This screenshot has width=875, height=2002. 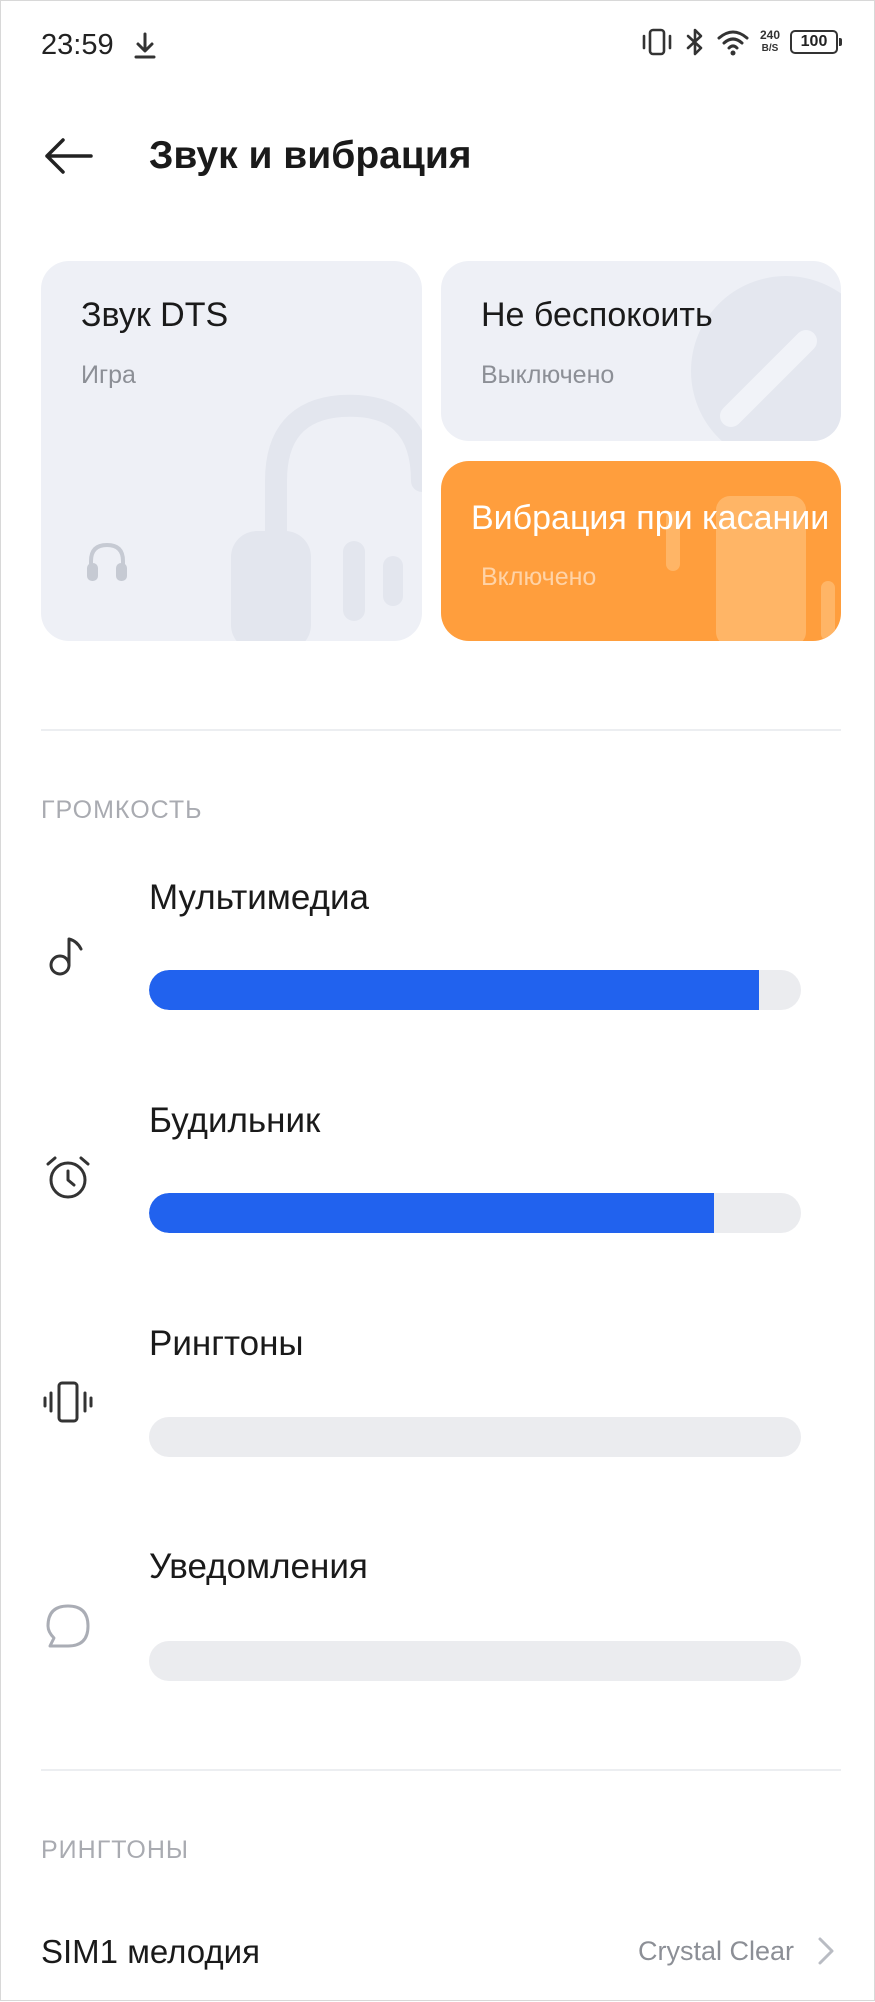 What do you see at coordinates (107, 561) in the screenshot?
I see `headphones-icon` at bounding box center [107, 561].